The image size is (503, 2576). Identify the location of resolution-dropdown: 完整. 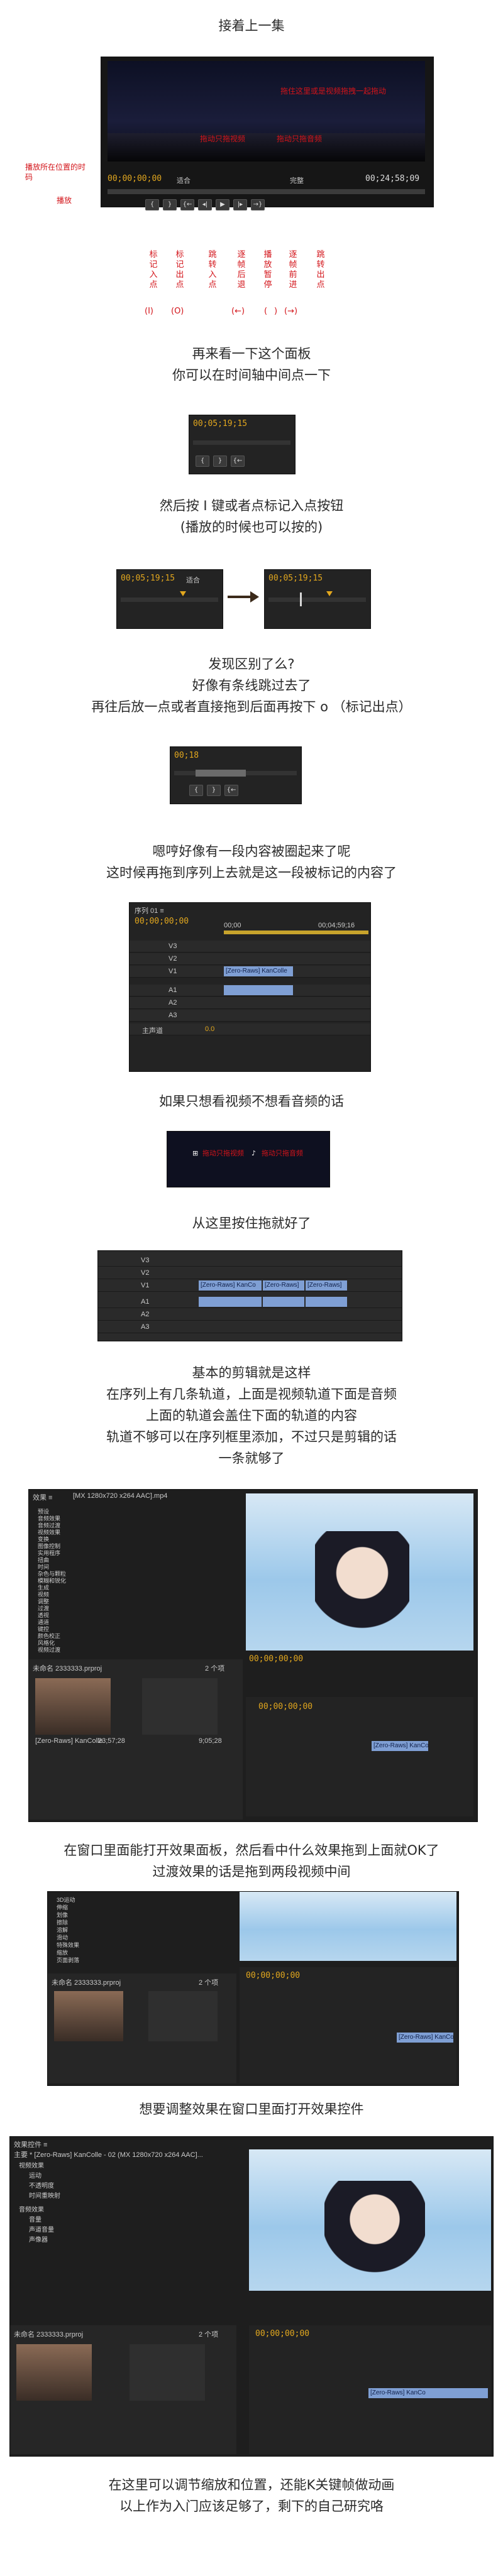
(297, 180).